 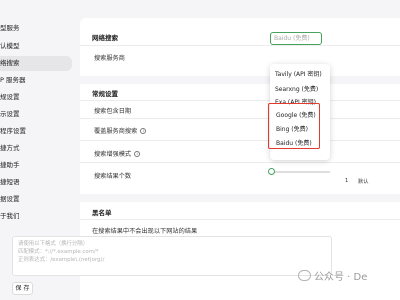 What do you see at coordinates (36, 165) in the screenshot?
I see `sidebar-item-quick-assistant: 捷助手` at bounding box center [36, 165].